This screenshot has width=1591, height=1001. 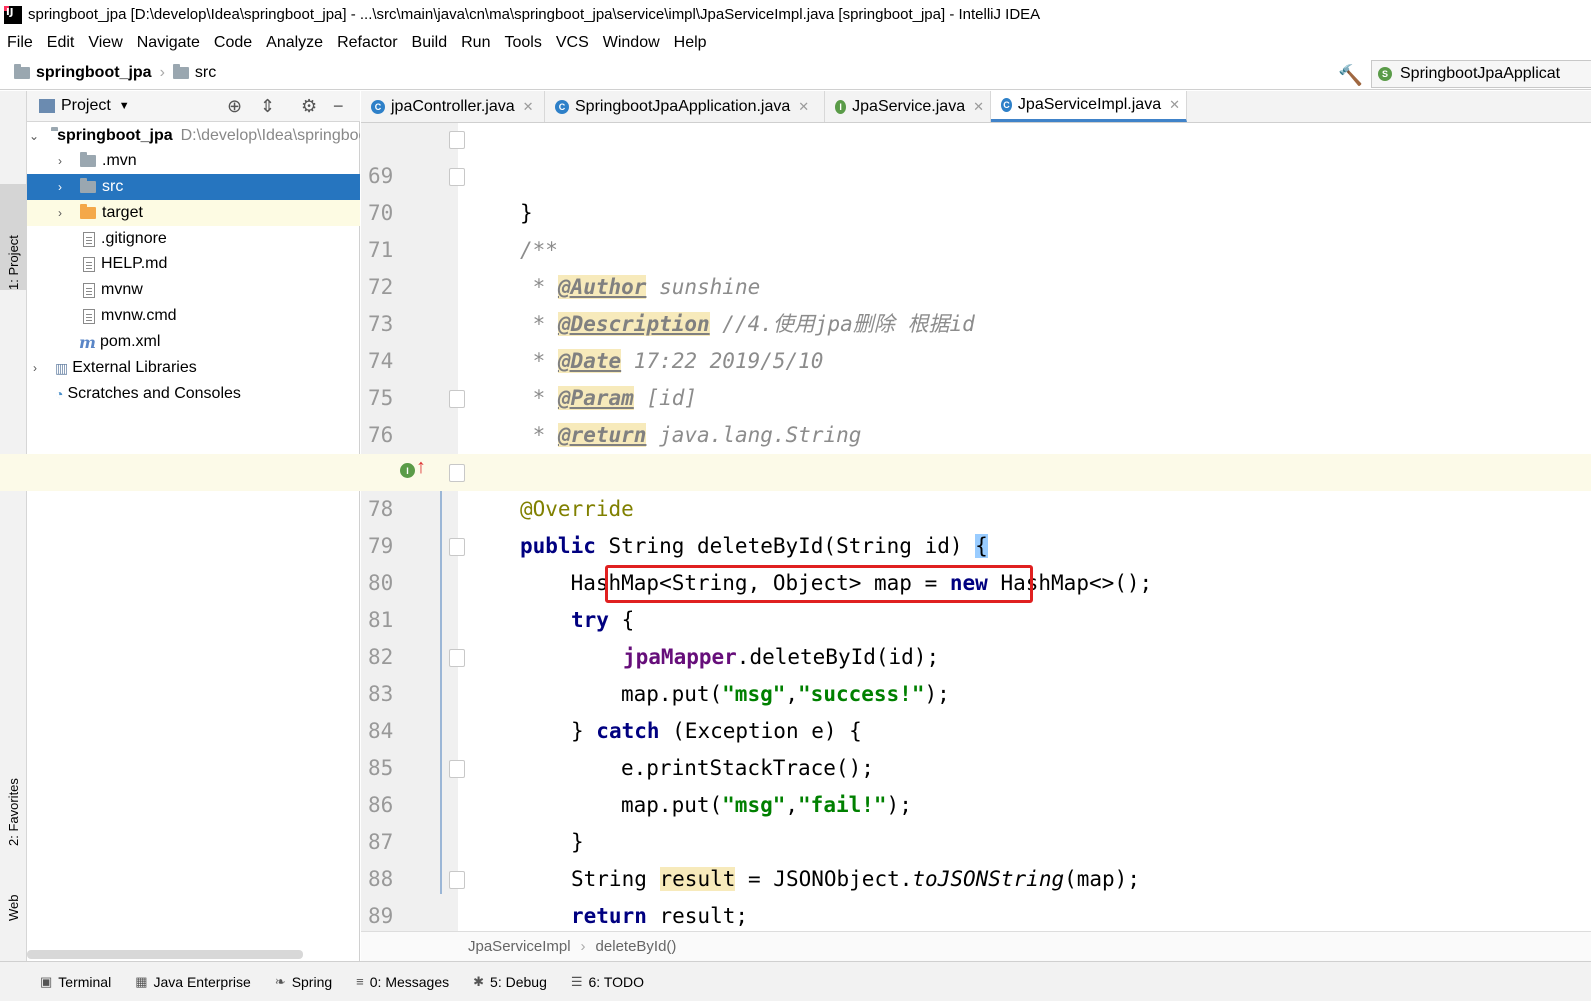 What do you see at coordinates (475, 42) in the screenshot?
I see `menu-run: Run` at bounding box center [475, 42].